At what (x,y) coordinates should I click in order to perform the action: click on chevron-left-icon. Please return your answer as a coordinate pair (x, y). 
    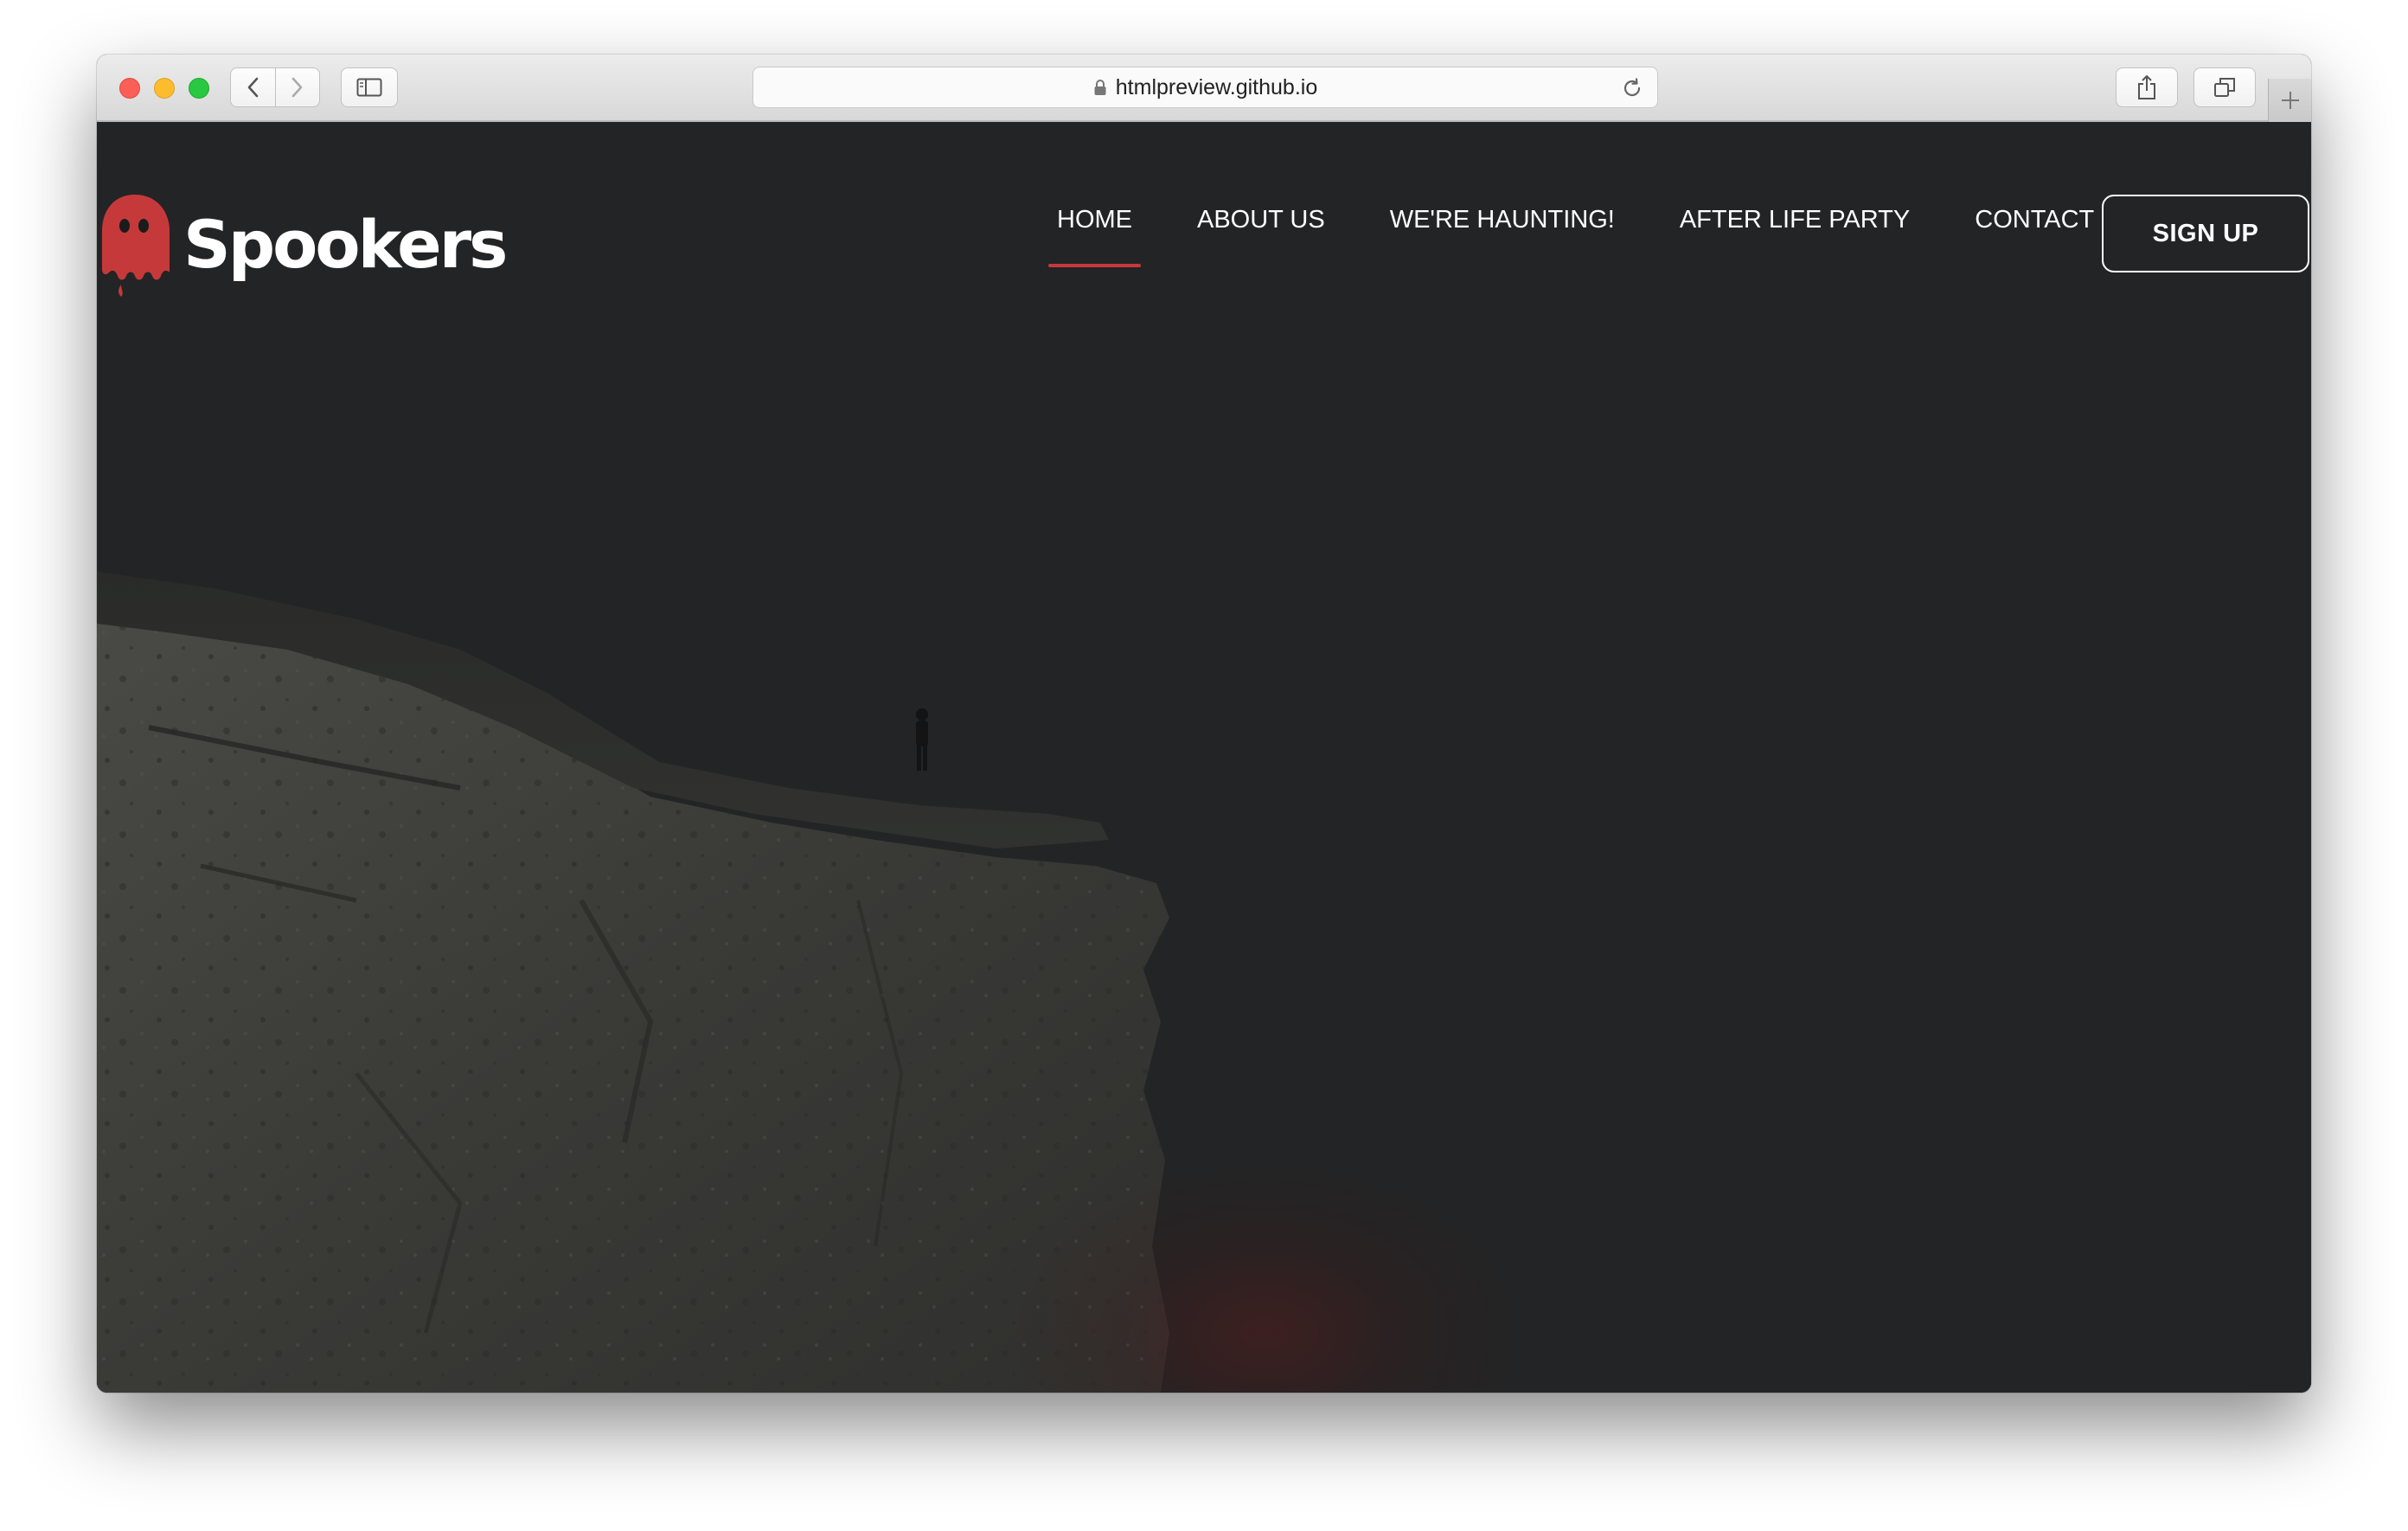
    Looking at the image, I should click on (253, 87).